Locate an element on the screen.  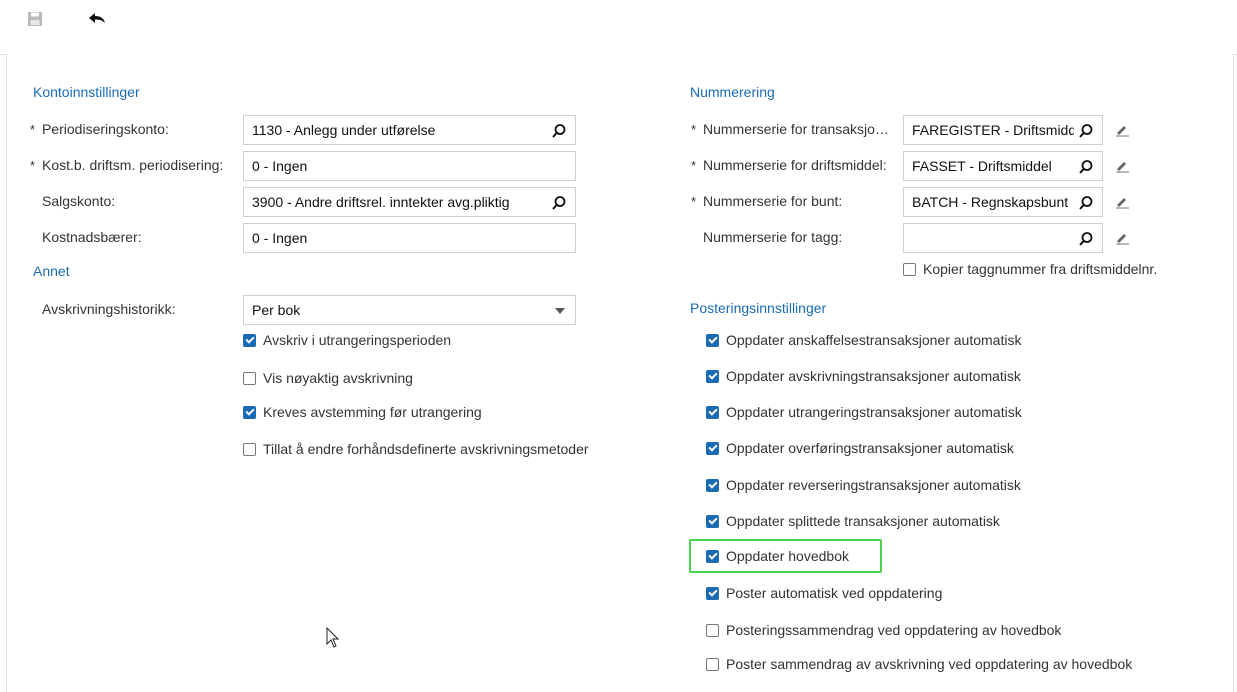
nummerserie-tagg-input is located at coordinates (1003, 238).